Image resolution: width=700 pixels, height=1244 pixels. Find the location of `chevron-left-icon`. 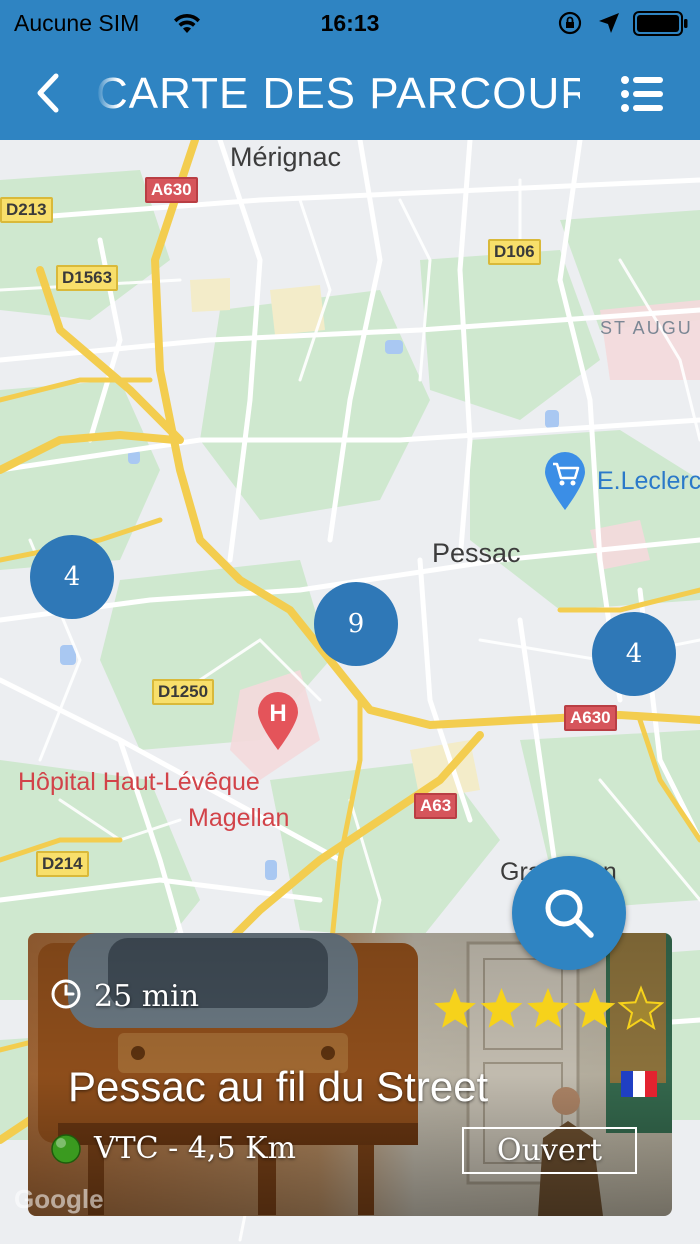

chevron-left-icon is located at coordinates (48, 93).